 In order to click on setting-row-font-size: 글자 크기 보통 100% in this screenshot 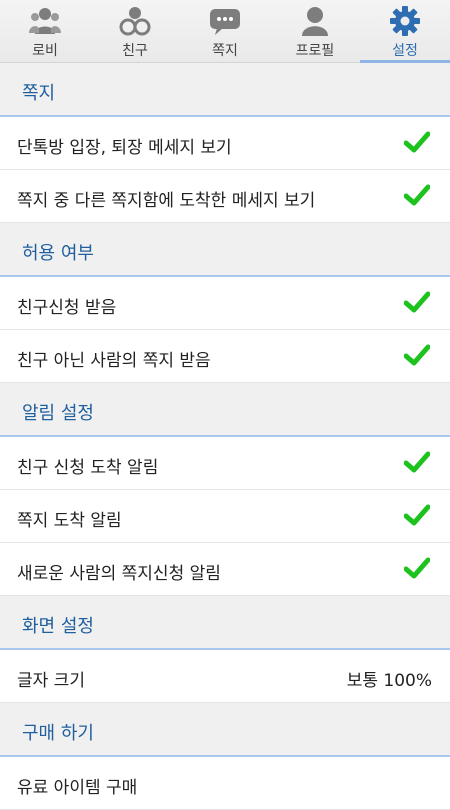, I will do `click(225, 676)`.